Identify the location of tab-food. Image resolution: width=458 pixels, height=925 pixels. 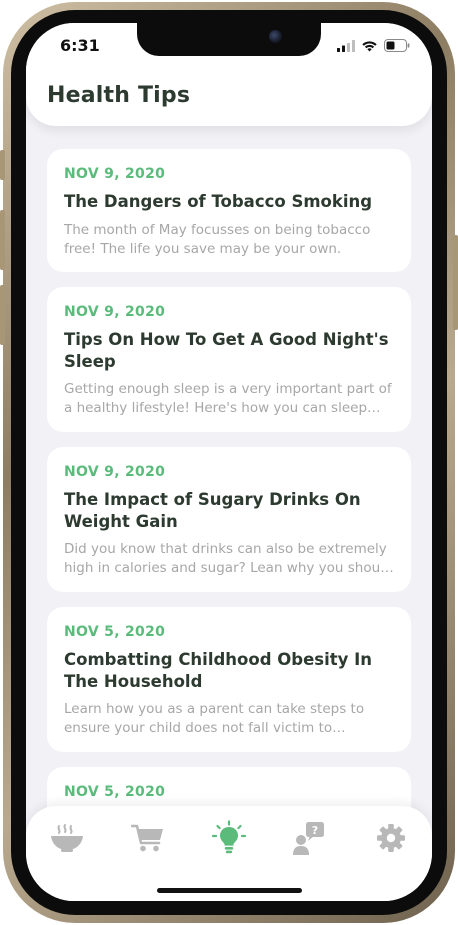
(67, 838).